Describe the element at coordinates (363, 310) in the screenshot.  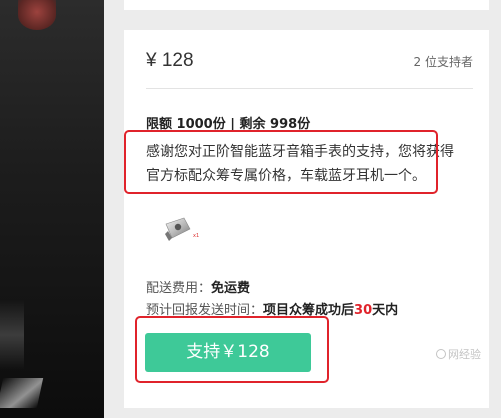
I see `delivery-days: 30` at that location.